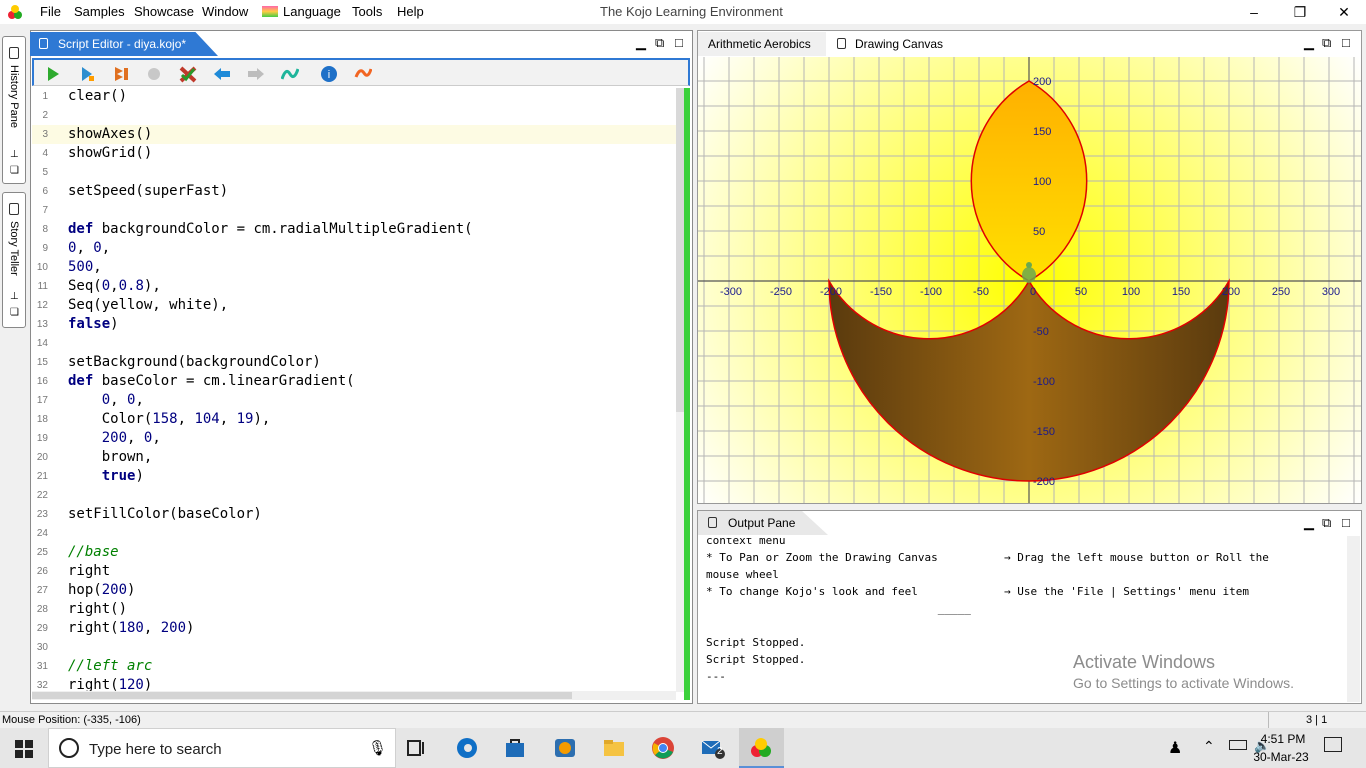  Describe the element at coordinates (761, 748) in the screenshot. I see `kojo-taskbar-button` at that location.